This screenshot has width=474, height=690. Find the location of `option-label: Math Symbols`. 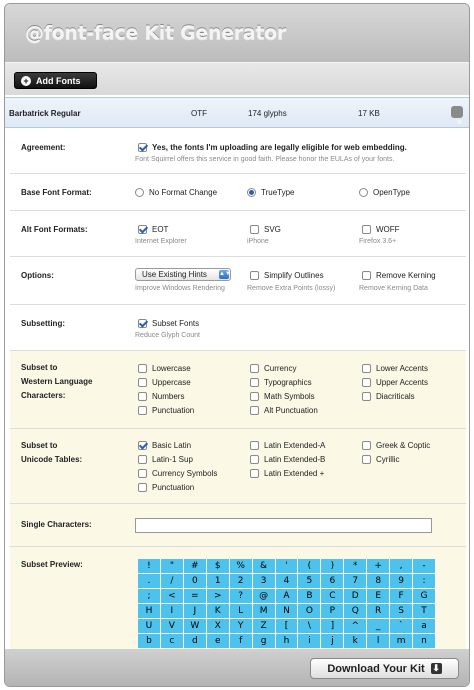

option-label: Math Symbols is located at coordinates (289, 396).